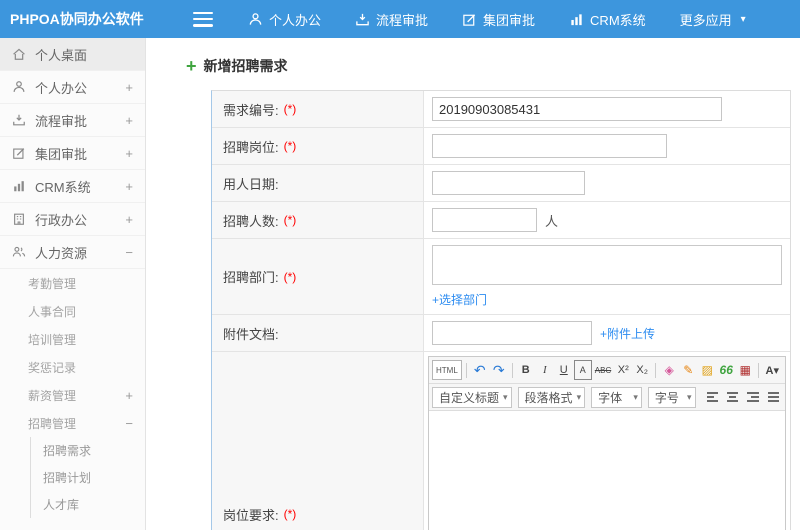 The height and width of the screenshot is (530, 800). Describe the element at coordinates (318, 333) in the screenshot. I see `field-label: 附件文档:` at that location.